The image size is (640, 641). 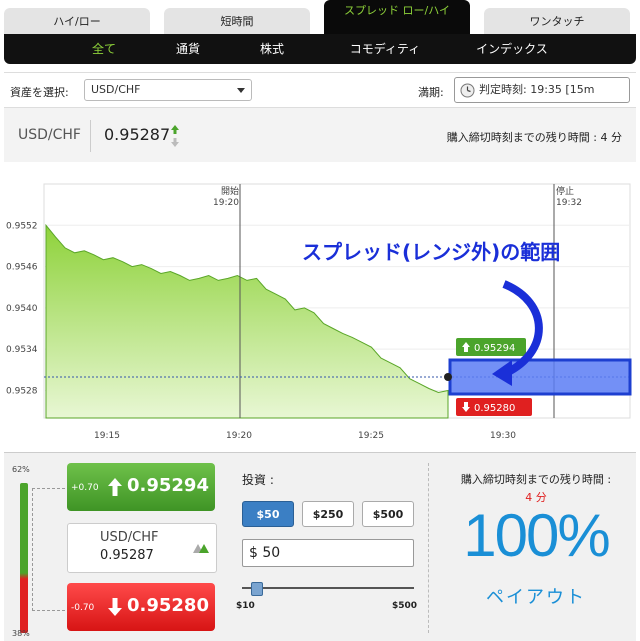 What do you see at coordinates (328, 553) in the screenshot?
I see `invest-amount-input: $ 50` at bounding box center [328, 553].